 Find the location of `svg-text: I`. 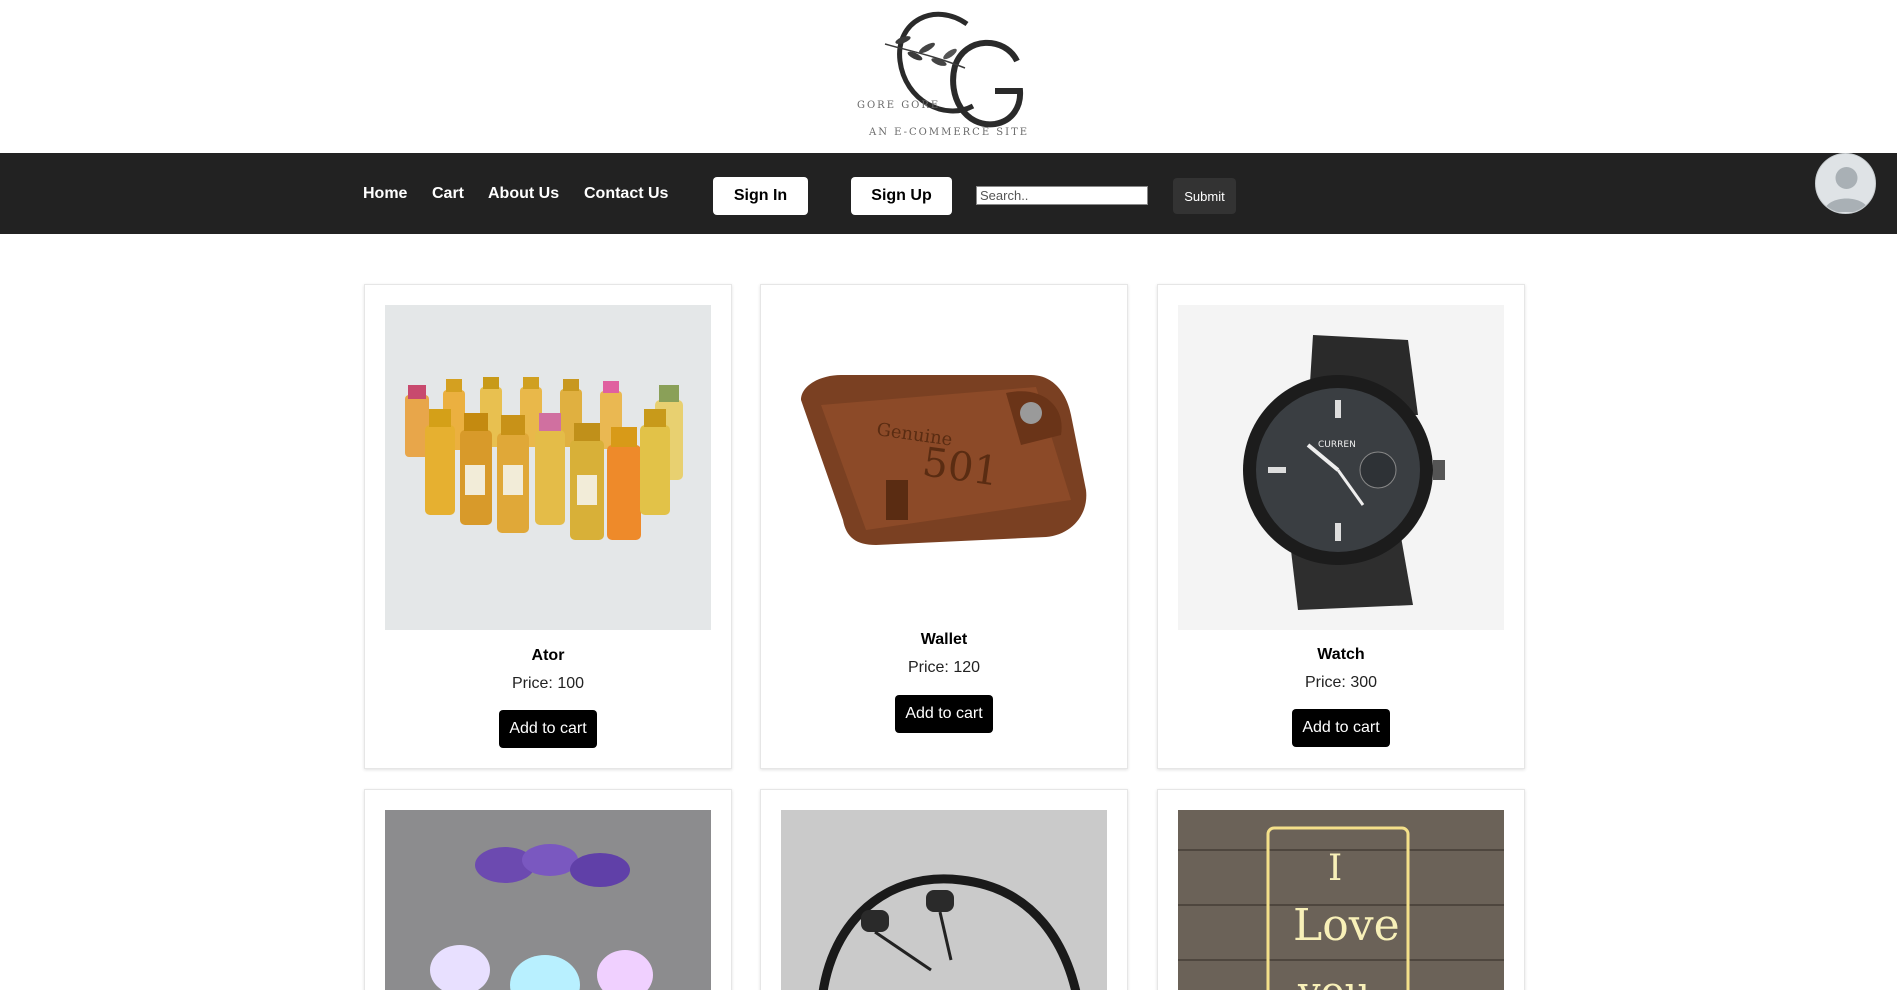

svg-text: I is located at coordinates (1335, 868).